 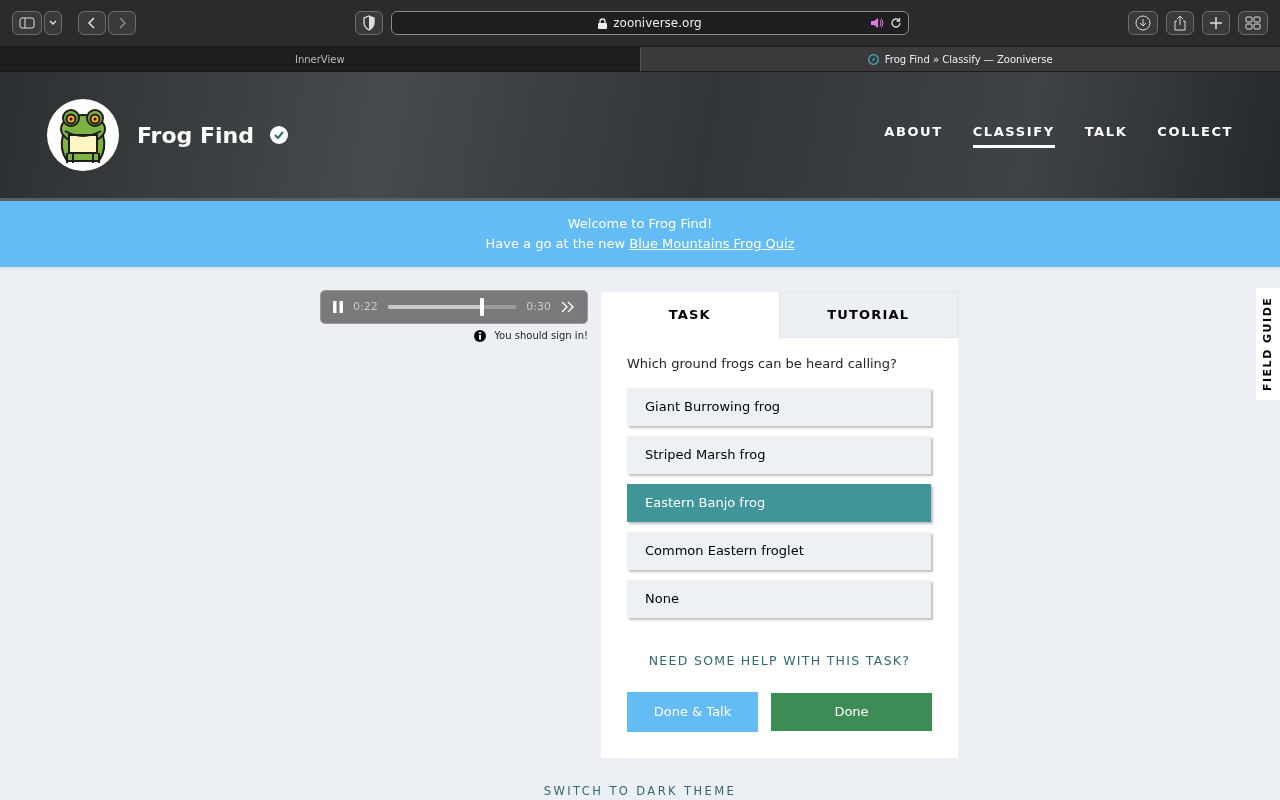 I want to click on fast-forward-icon, so click(x=568, y=307).